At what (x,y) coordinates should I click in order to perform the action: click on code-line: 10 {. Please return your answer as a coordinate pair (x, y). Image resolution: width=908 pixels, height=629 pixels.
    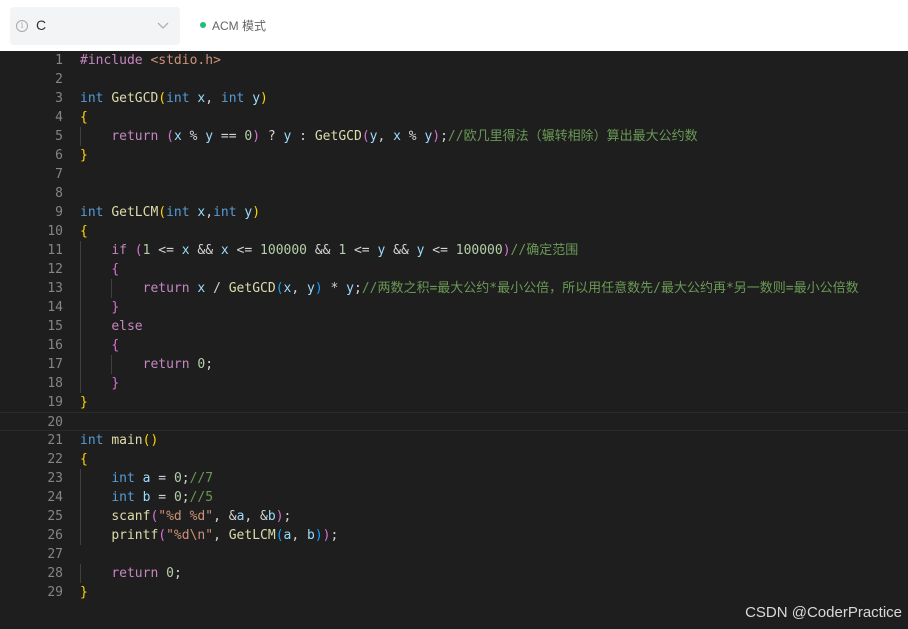
    Looking at the image, I should click on (454, 231).